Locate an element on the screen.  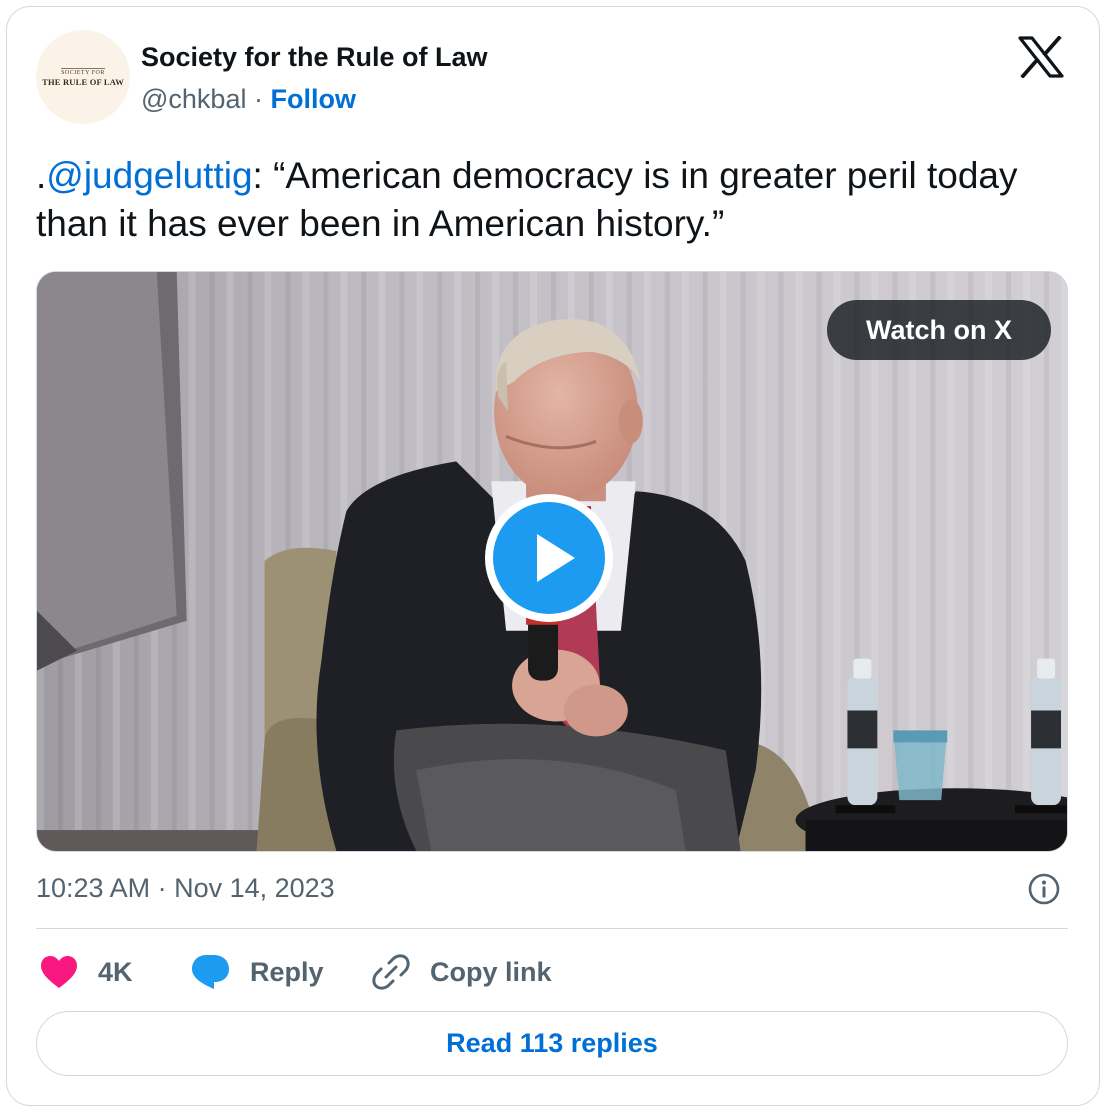
copy-link-button: Copy link is located at coordinates (462, 972).